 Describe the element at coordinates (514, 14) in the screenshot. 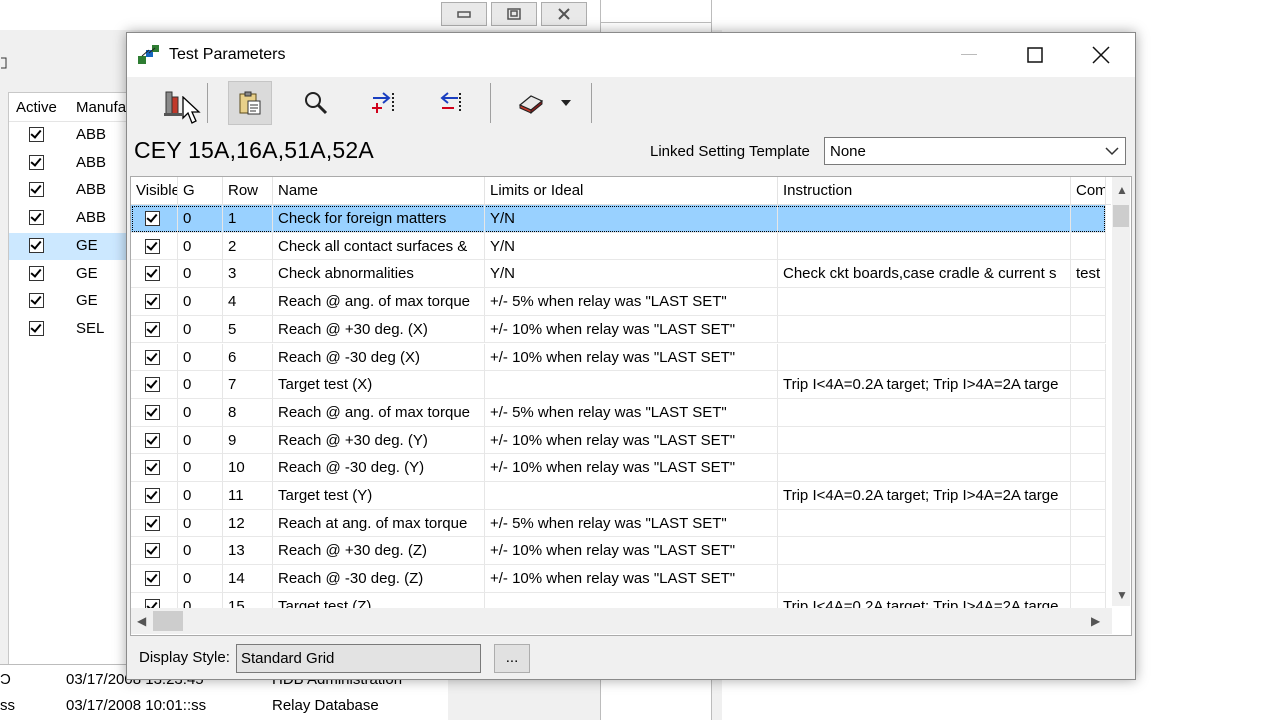

I see `restore-button` at that location.